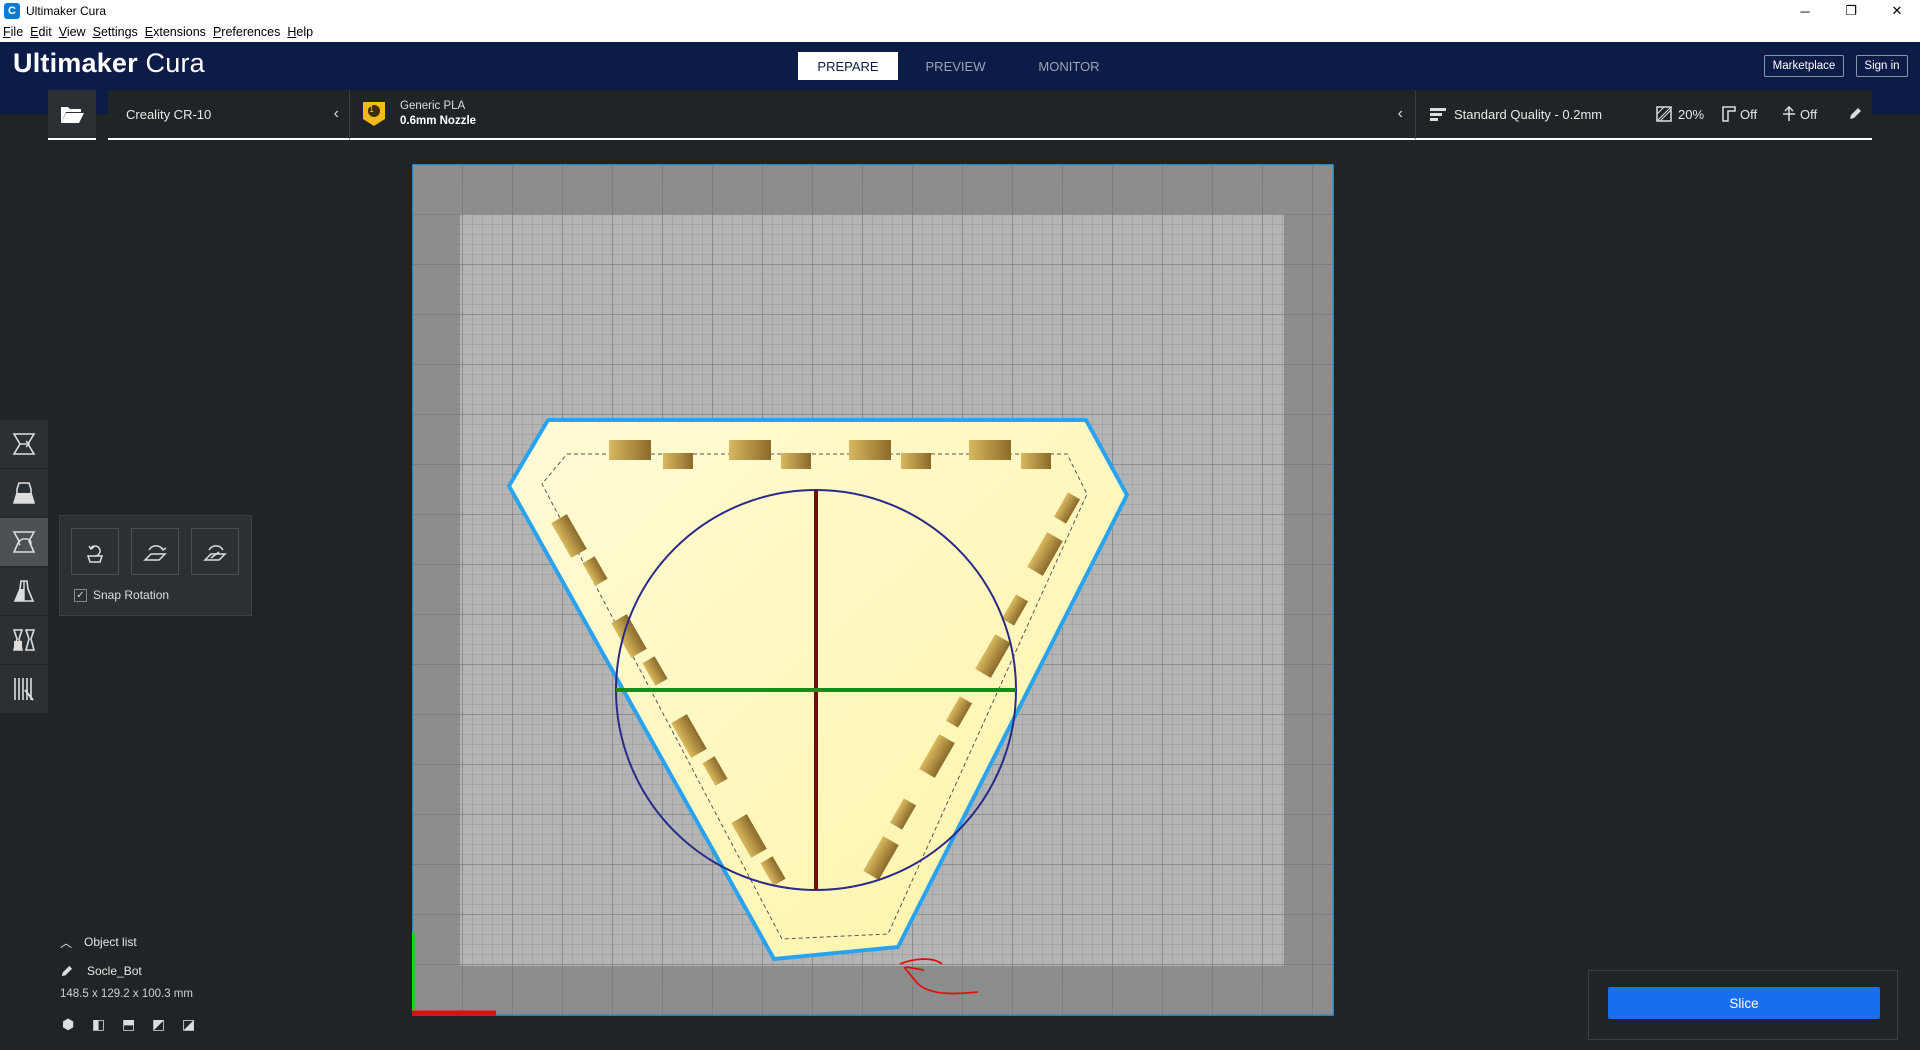  I want to click on nozzle-size: 0.6mm Nozzle, so click(438, 121).